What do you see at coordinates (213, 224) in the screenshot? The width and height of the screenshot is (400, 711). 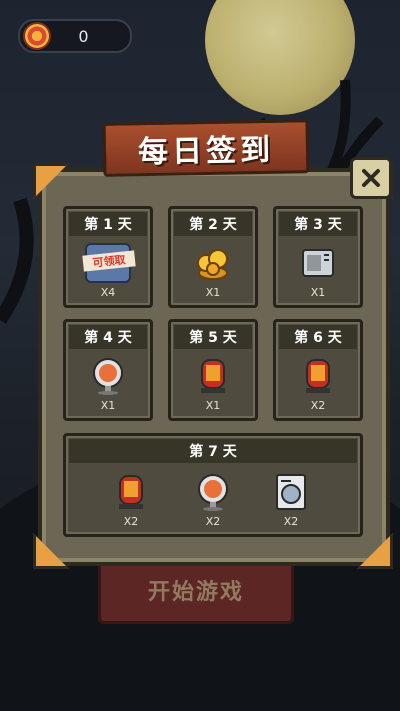 I see `day-label: 第 2 天` at bounding box center [213, 224].